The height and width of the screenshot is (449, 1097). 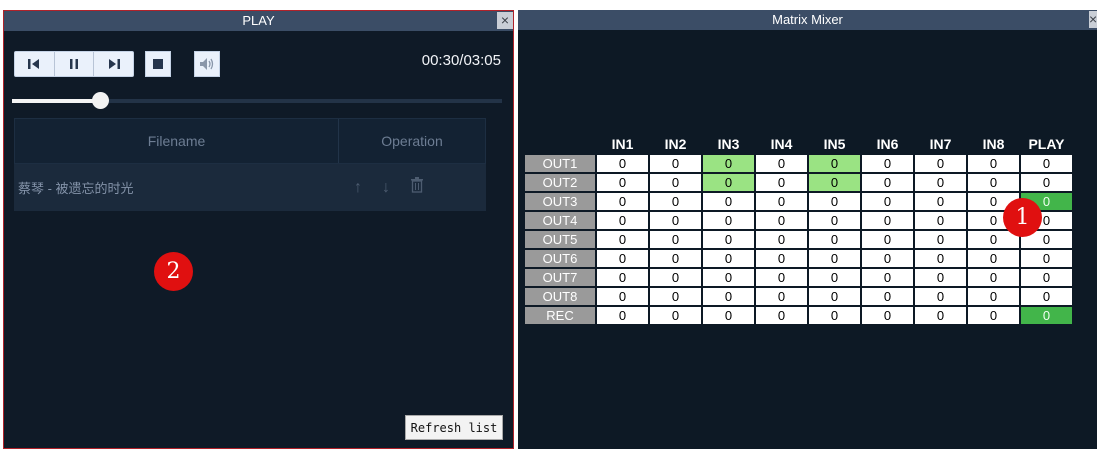 What do you see at coordinates (417, 187) in the screenshot?
I see `delete-icon` at bounding box center [417, 187].